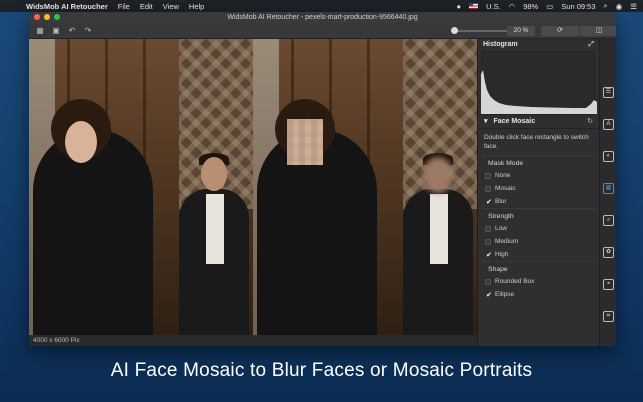  What do you see at coordinates (606, 6) in the screenshot?
I see `spotlight-icon: ⌕` at bounding box center [606, 6].